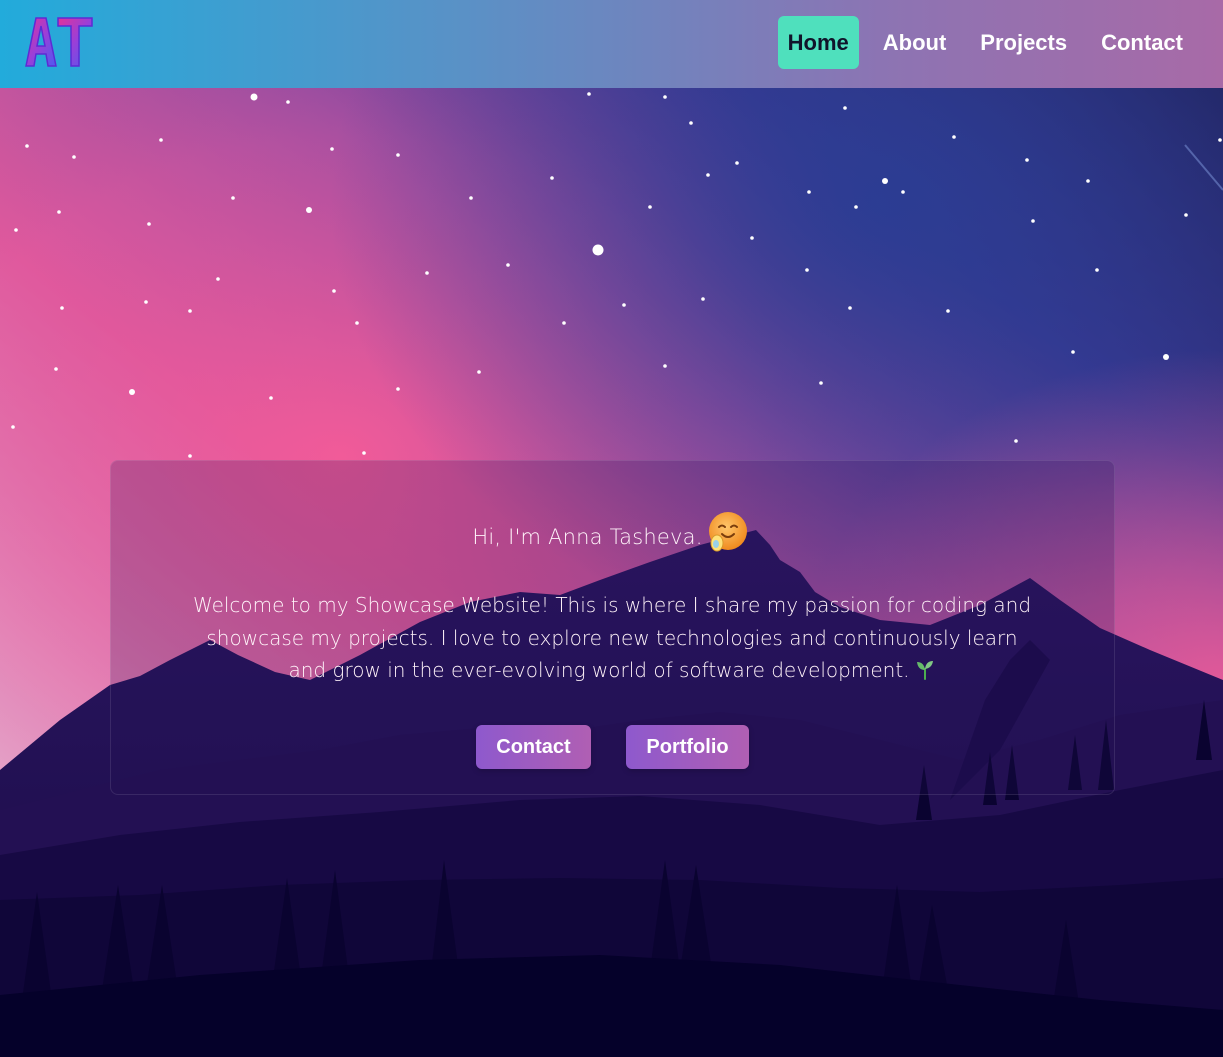  I want to click on at-logo-icon, so click(59, 42).